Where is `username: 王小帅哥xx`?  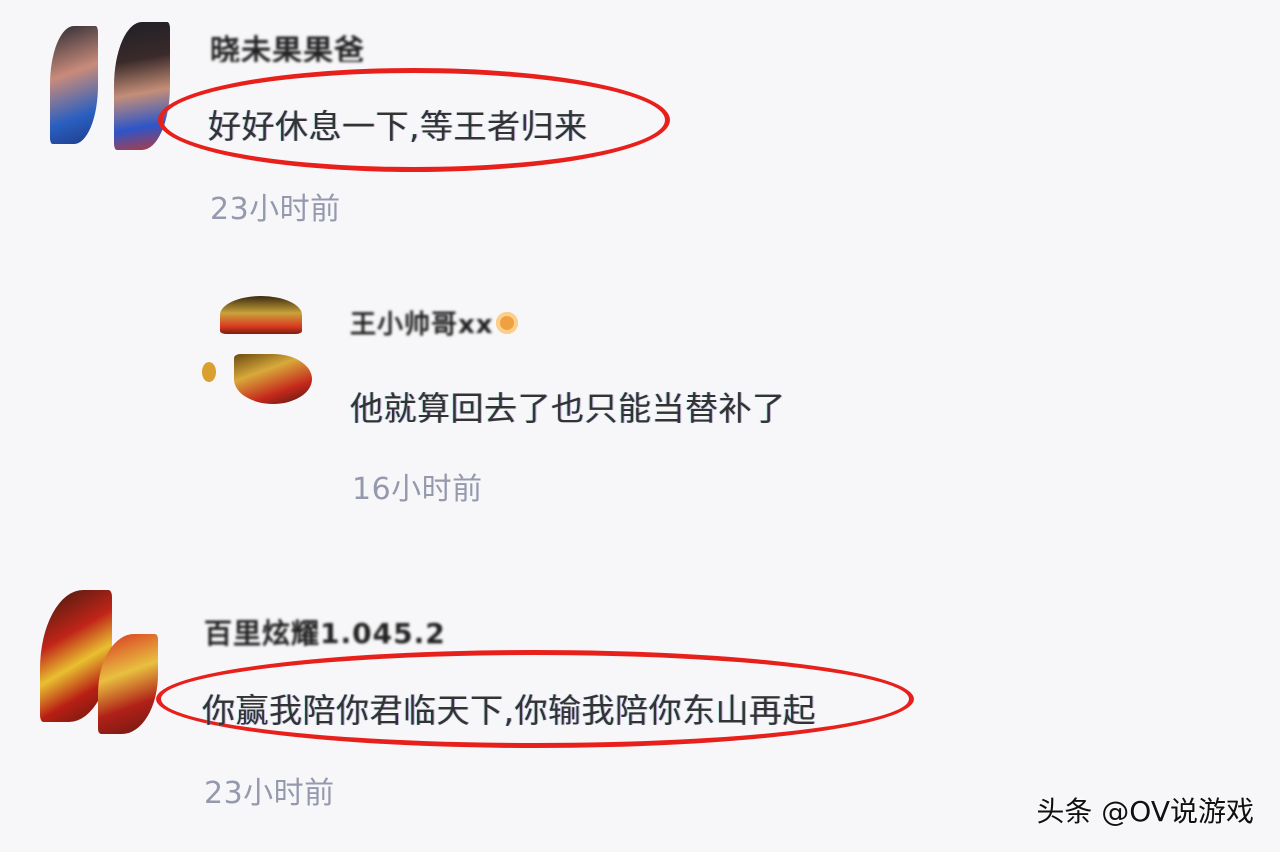 username: 王小帅哥xx is located at coordinates (422, 320).